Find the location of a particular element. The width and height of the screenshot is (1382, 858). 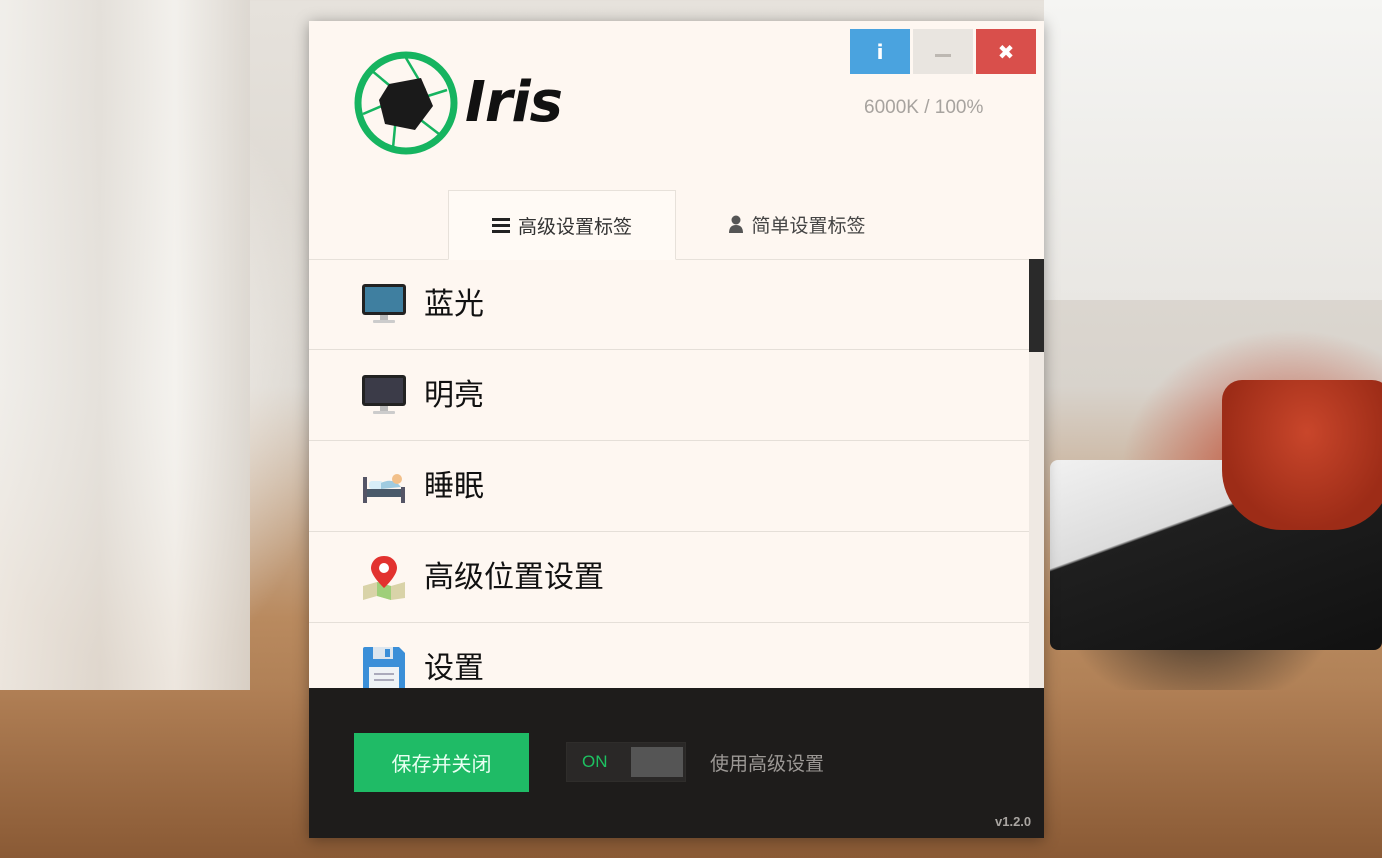

menu-item-settings: 设置 is located at coordinates (669, 655).